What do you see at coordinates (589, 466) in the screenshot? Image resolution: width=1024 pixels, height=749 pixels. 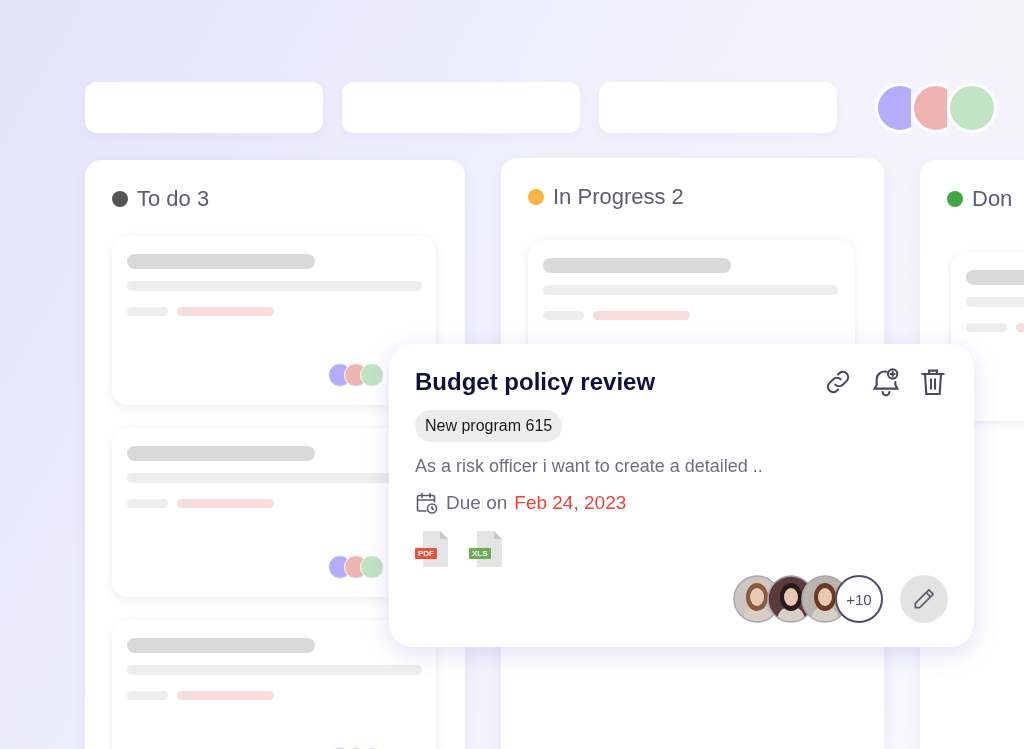 I see `task-description: As a risk officer i want to create a detailed ..` at bounding box center [589, 466].